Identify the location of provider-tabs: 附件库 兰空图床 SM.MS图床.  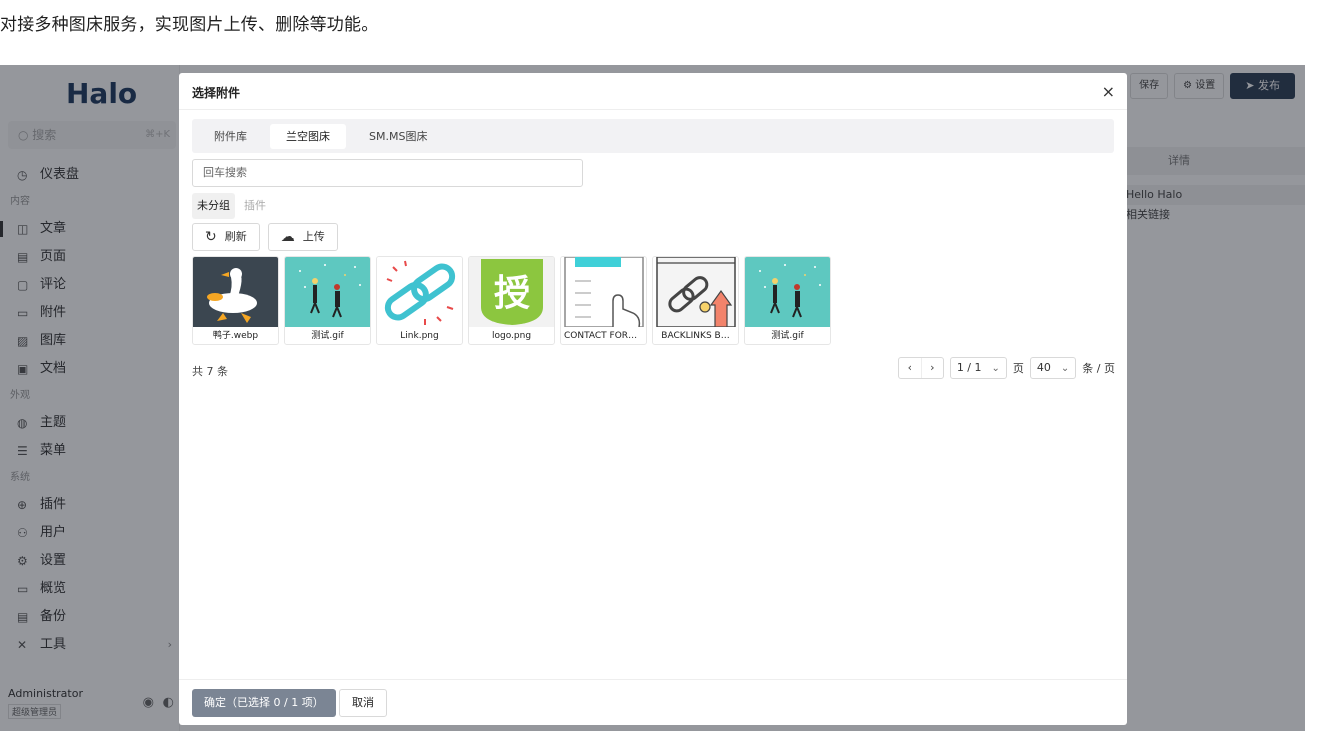
(653, 136).